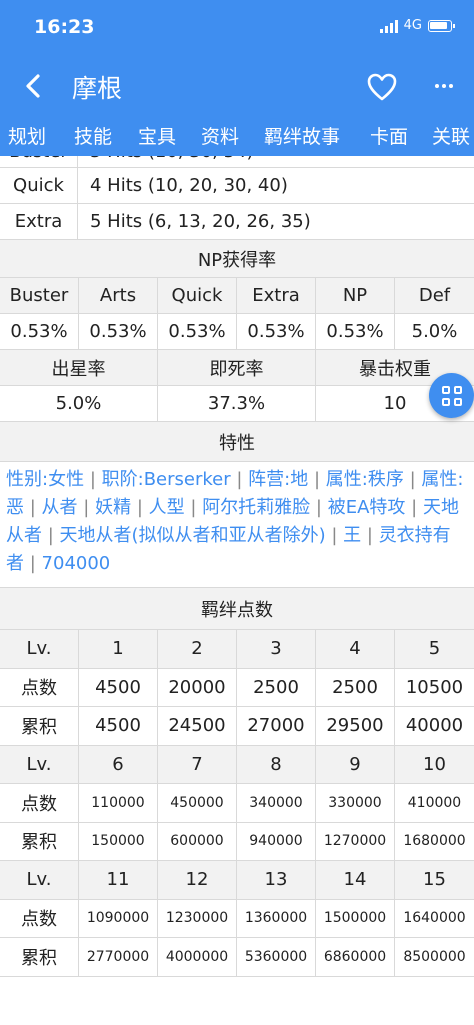  I want to click on trait-link: 属性:秩序, so click(365, 479).